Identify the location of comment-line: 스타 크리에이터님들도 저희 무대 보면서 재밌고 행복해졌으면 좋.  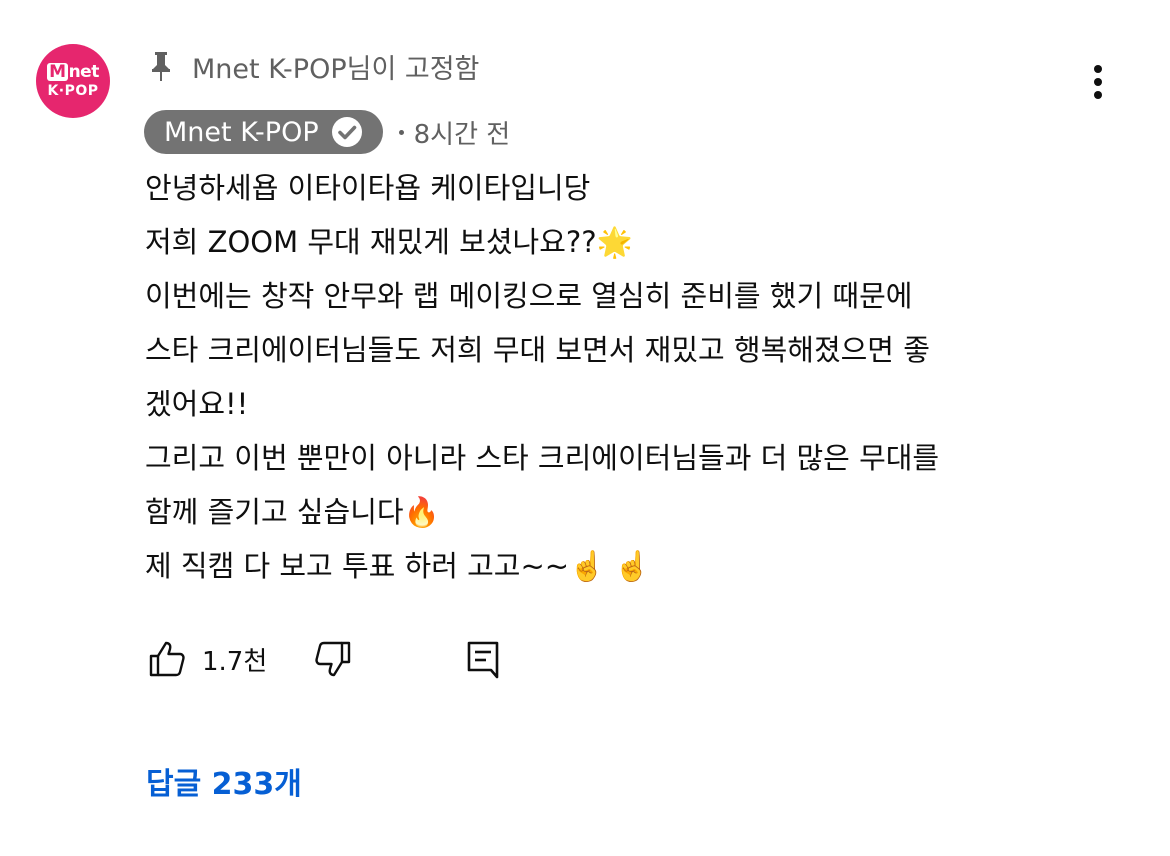
(537, 350).